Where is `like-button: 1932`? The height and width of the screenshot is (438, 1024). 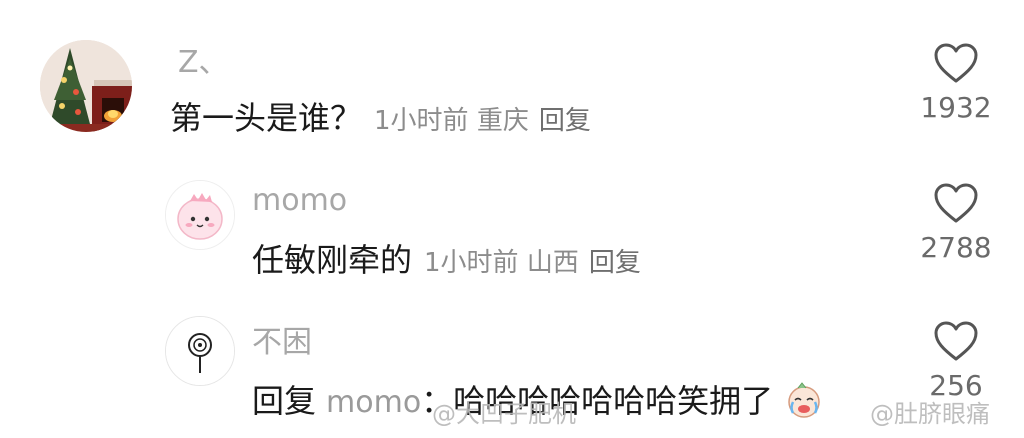
like-button: 1932 is located at coordinates (956, 83).